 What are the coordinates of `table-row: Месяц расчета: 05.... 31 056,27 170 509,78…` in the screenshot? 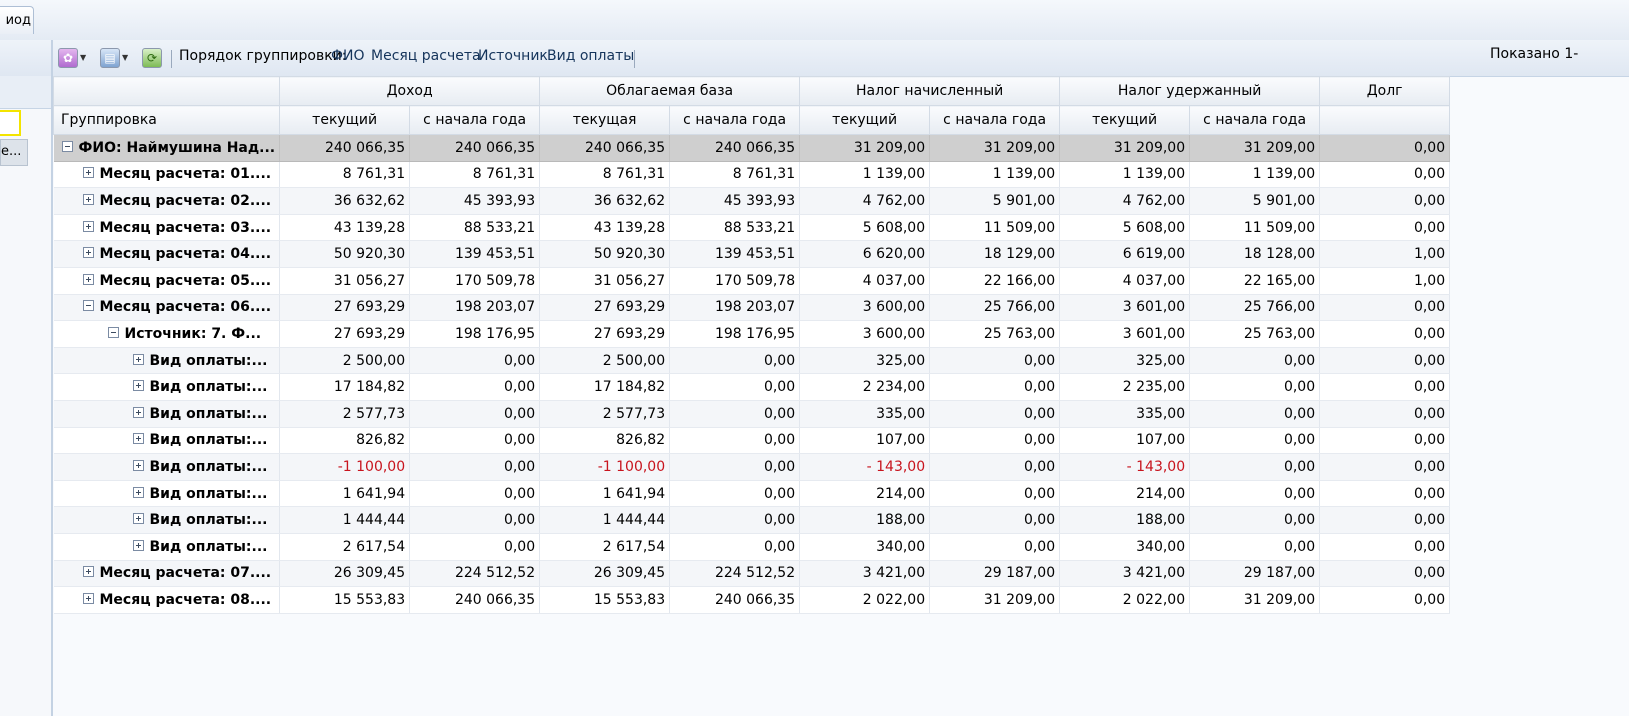 It's located at (752, 281).